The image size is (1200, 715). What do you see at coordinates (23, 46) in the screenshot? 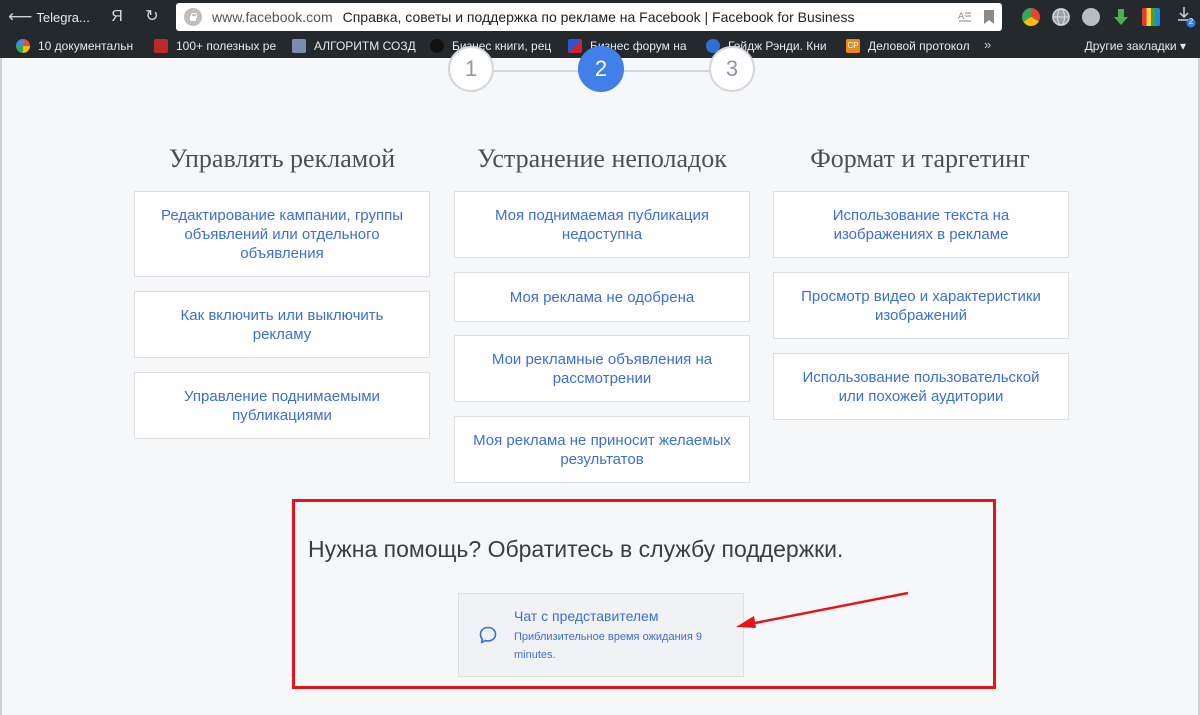
I see `pinwheel-icon` at bounding box center [23, 46].